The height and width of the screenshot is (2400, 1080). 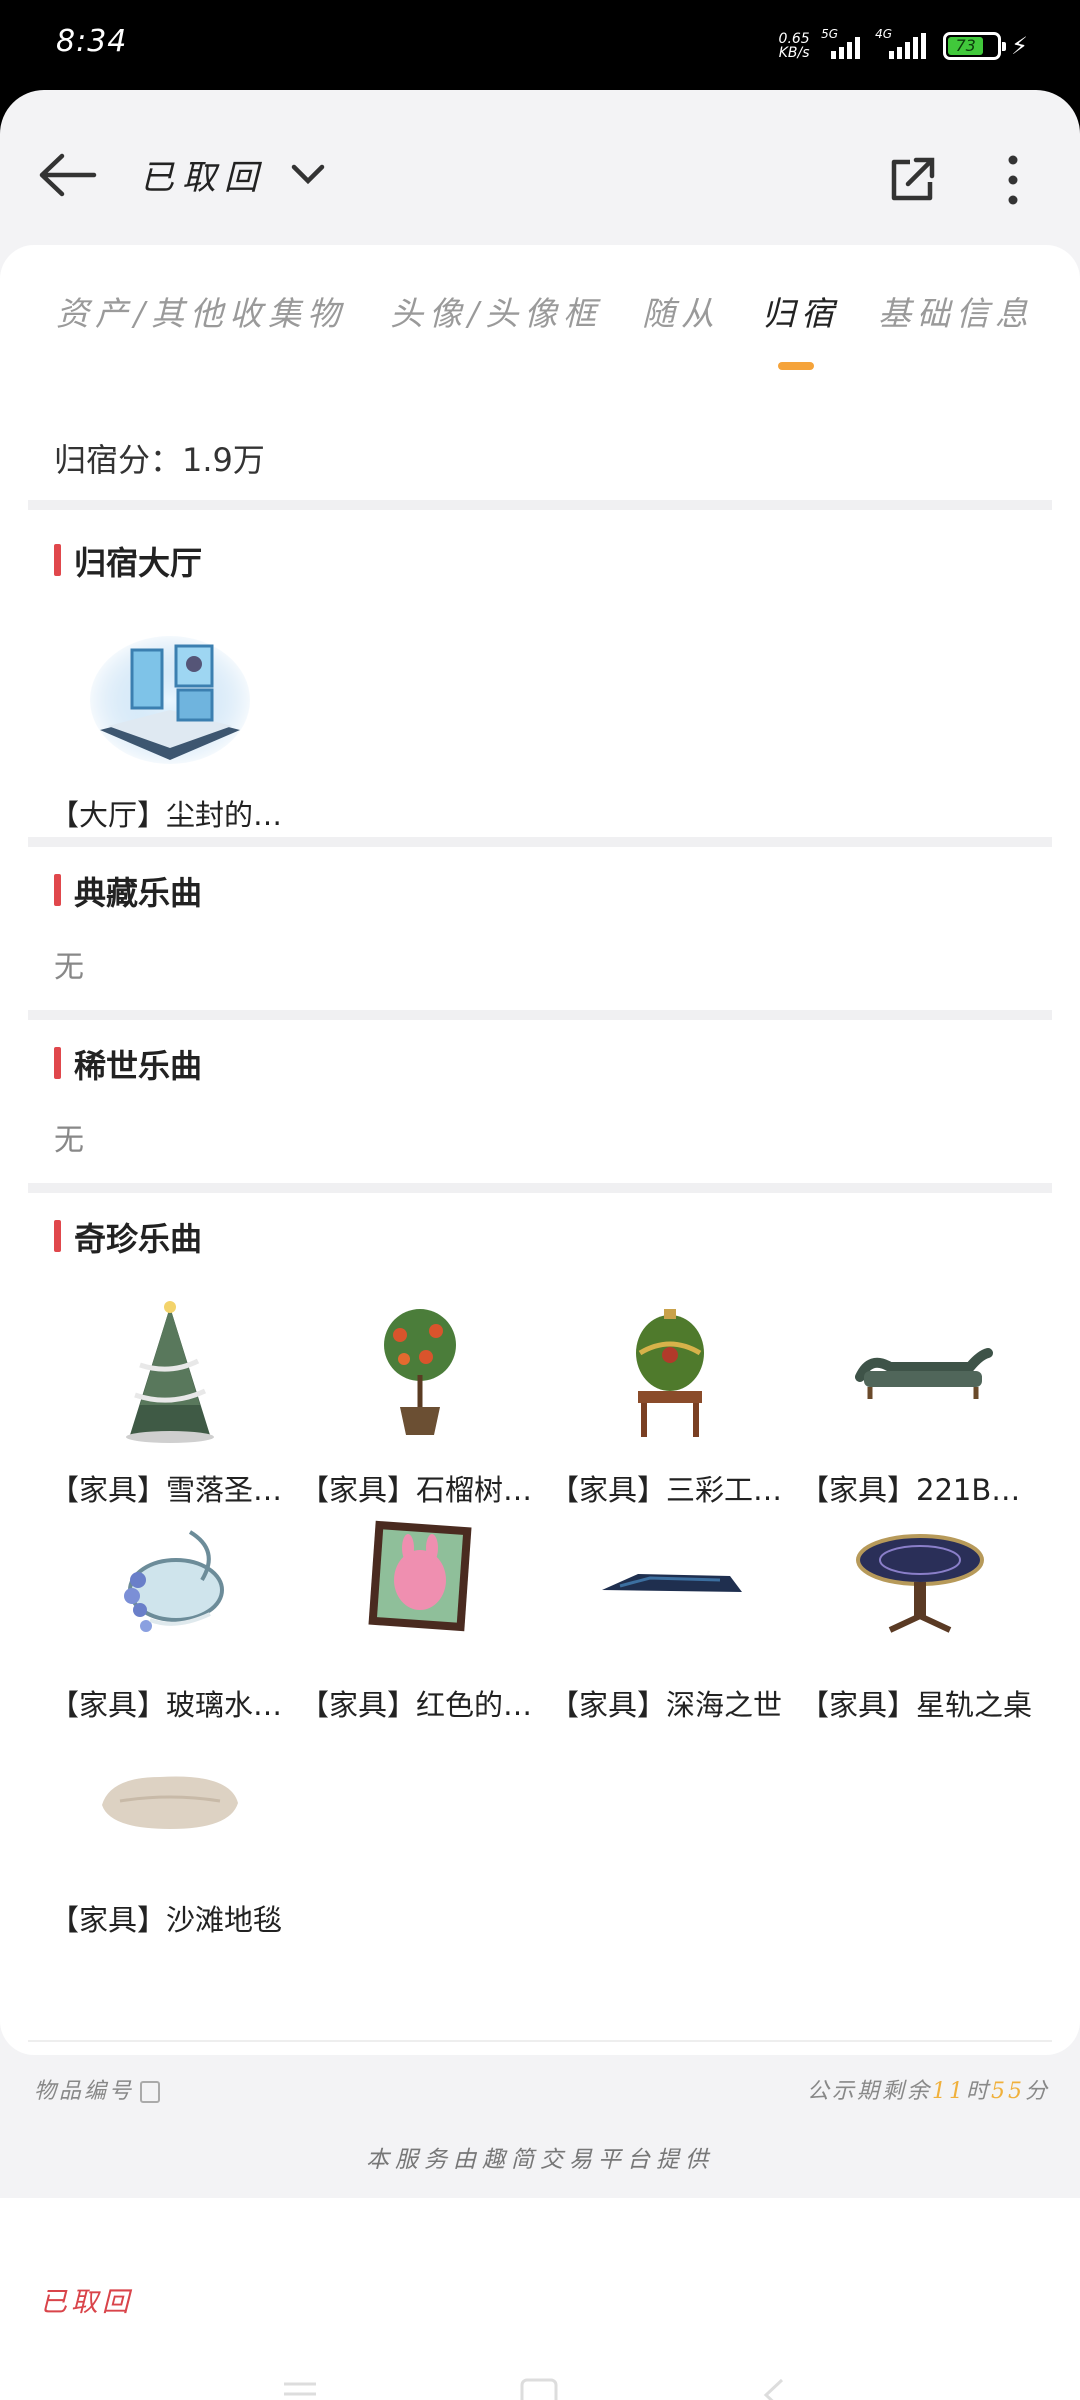 What do you see at coordinates (174, 1581) in the screenshot?
I see `glass-water-basin-image` at bounding box center [174, 1581].